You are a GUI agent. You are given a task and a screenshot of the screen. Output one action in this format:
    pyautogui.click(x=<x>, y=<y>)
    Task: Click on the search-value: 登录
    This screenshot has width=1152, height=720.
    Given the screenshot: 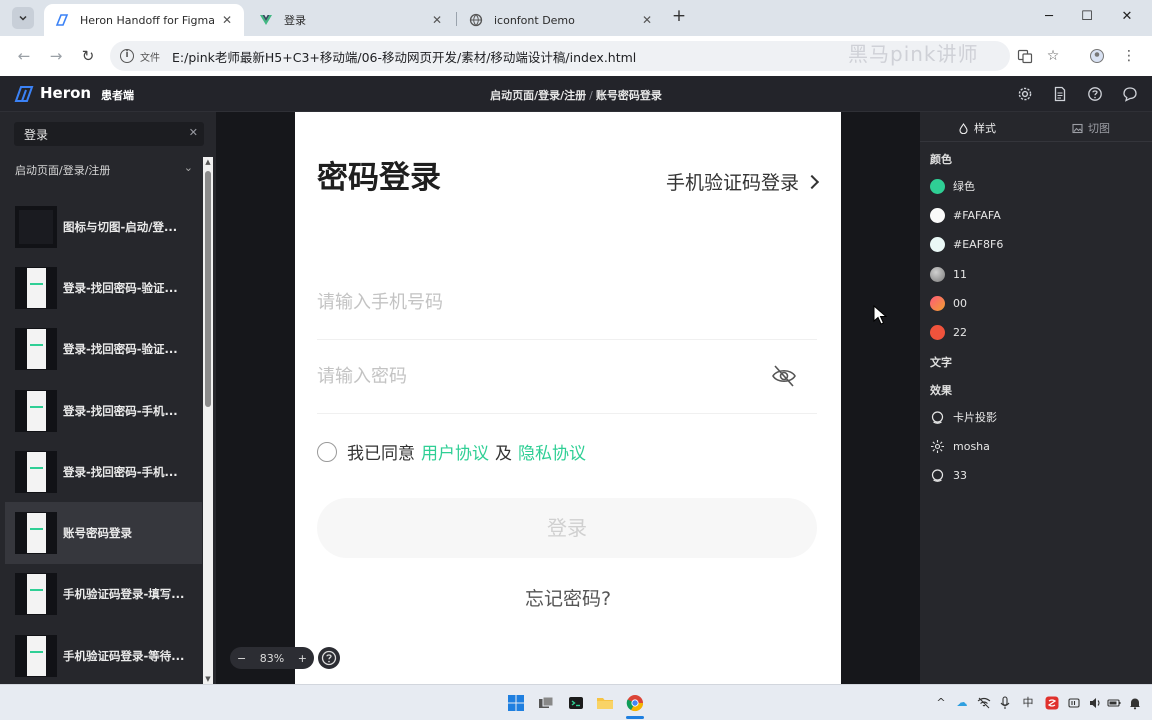 What is the action you would take?
    pyautogui.click(x=36, y=134)
    